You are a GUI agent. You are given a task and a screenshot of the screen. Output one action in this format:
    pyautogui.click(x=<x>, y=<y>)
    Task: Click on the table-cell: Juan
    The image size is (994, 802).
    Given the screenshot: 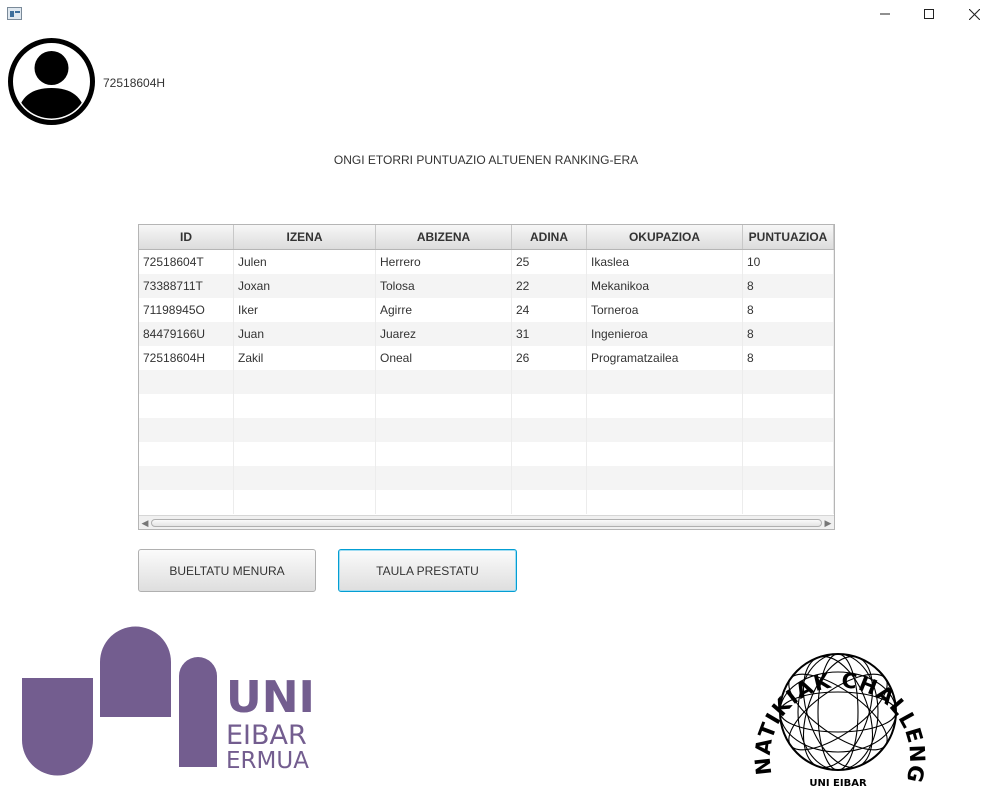 What is the action you would take?
    pyautogui.click(x=305, y=334)
    